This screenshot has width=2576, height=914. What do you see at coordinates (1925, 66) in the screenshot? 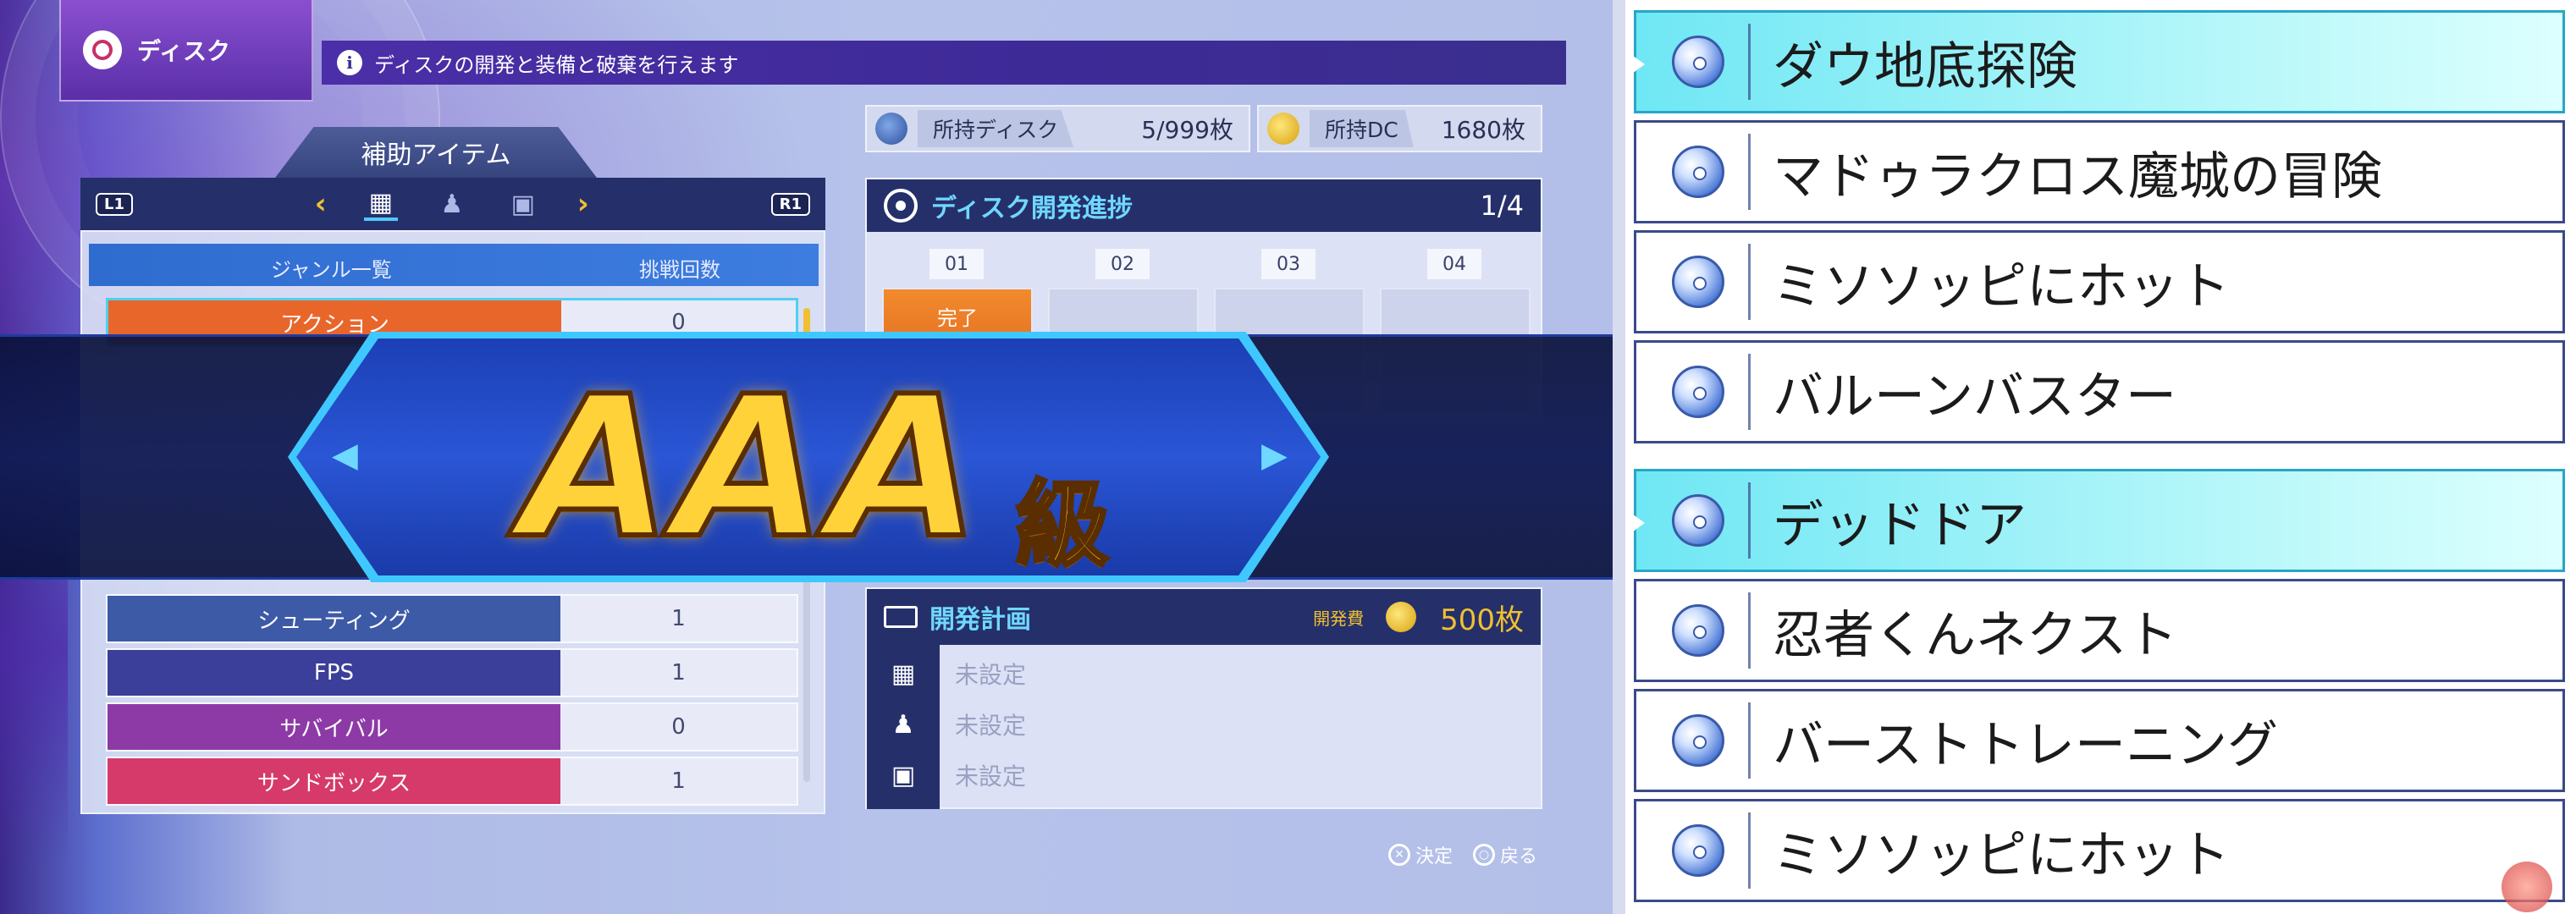
I see `game-title: ダウ地底探険` at bounding box center [1925, 66].